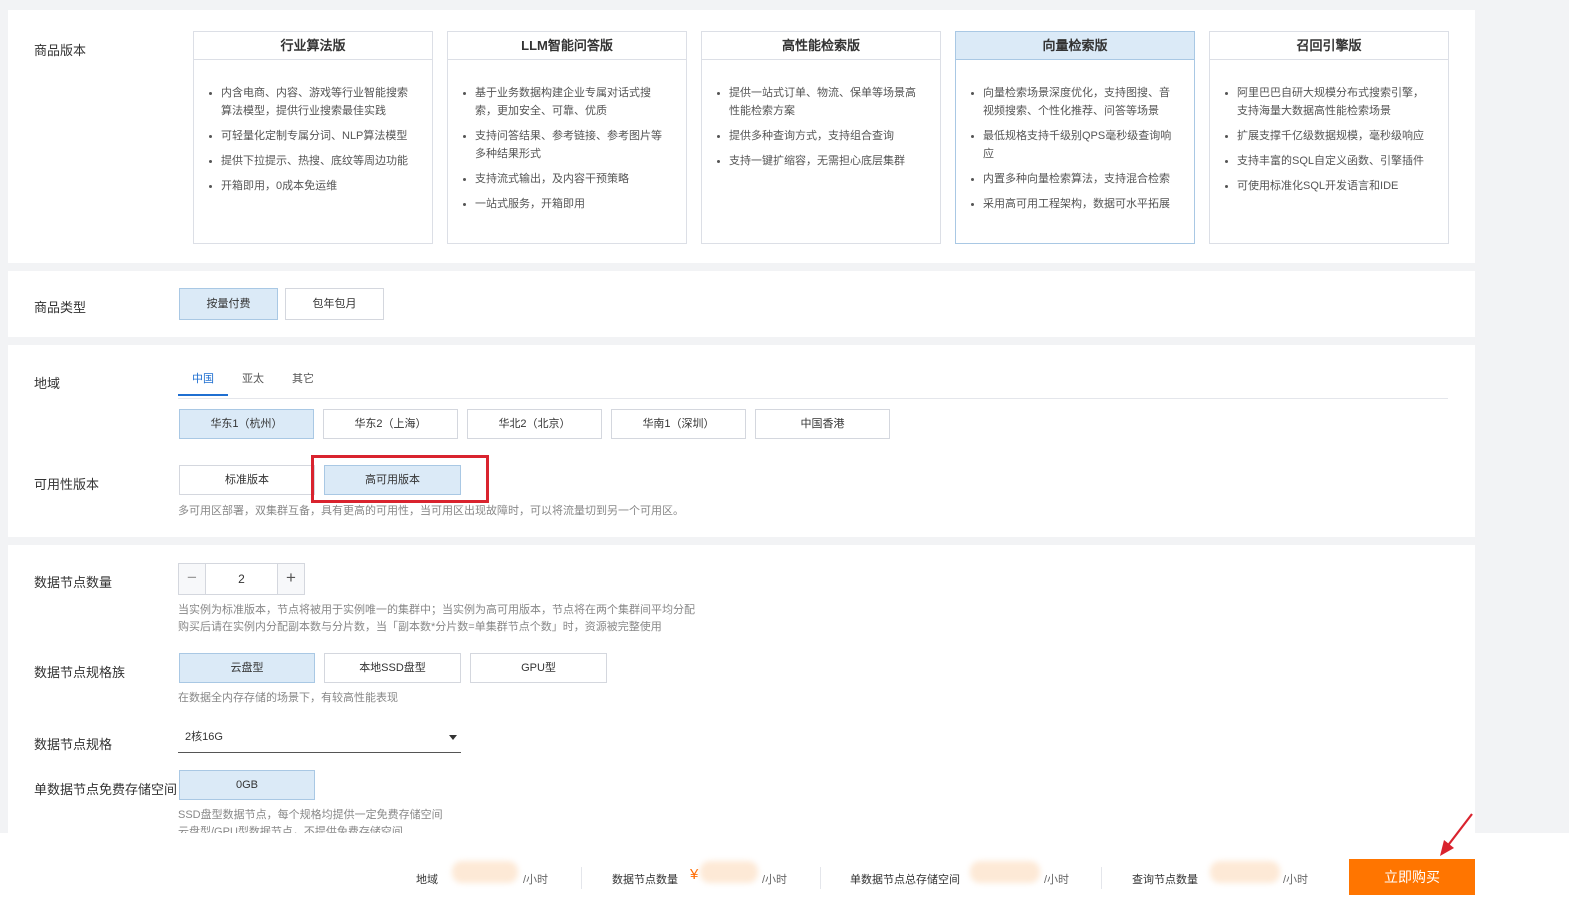 The height and width of the screenshot is (920, 1569). I want to click on region-option-shenzhen: 华南1（深圳）, so click(678, 424).